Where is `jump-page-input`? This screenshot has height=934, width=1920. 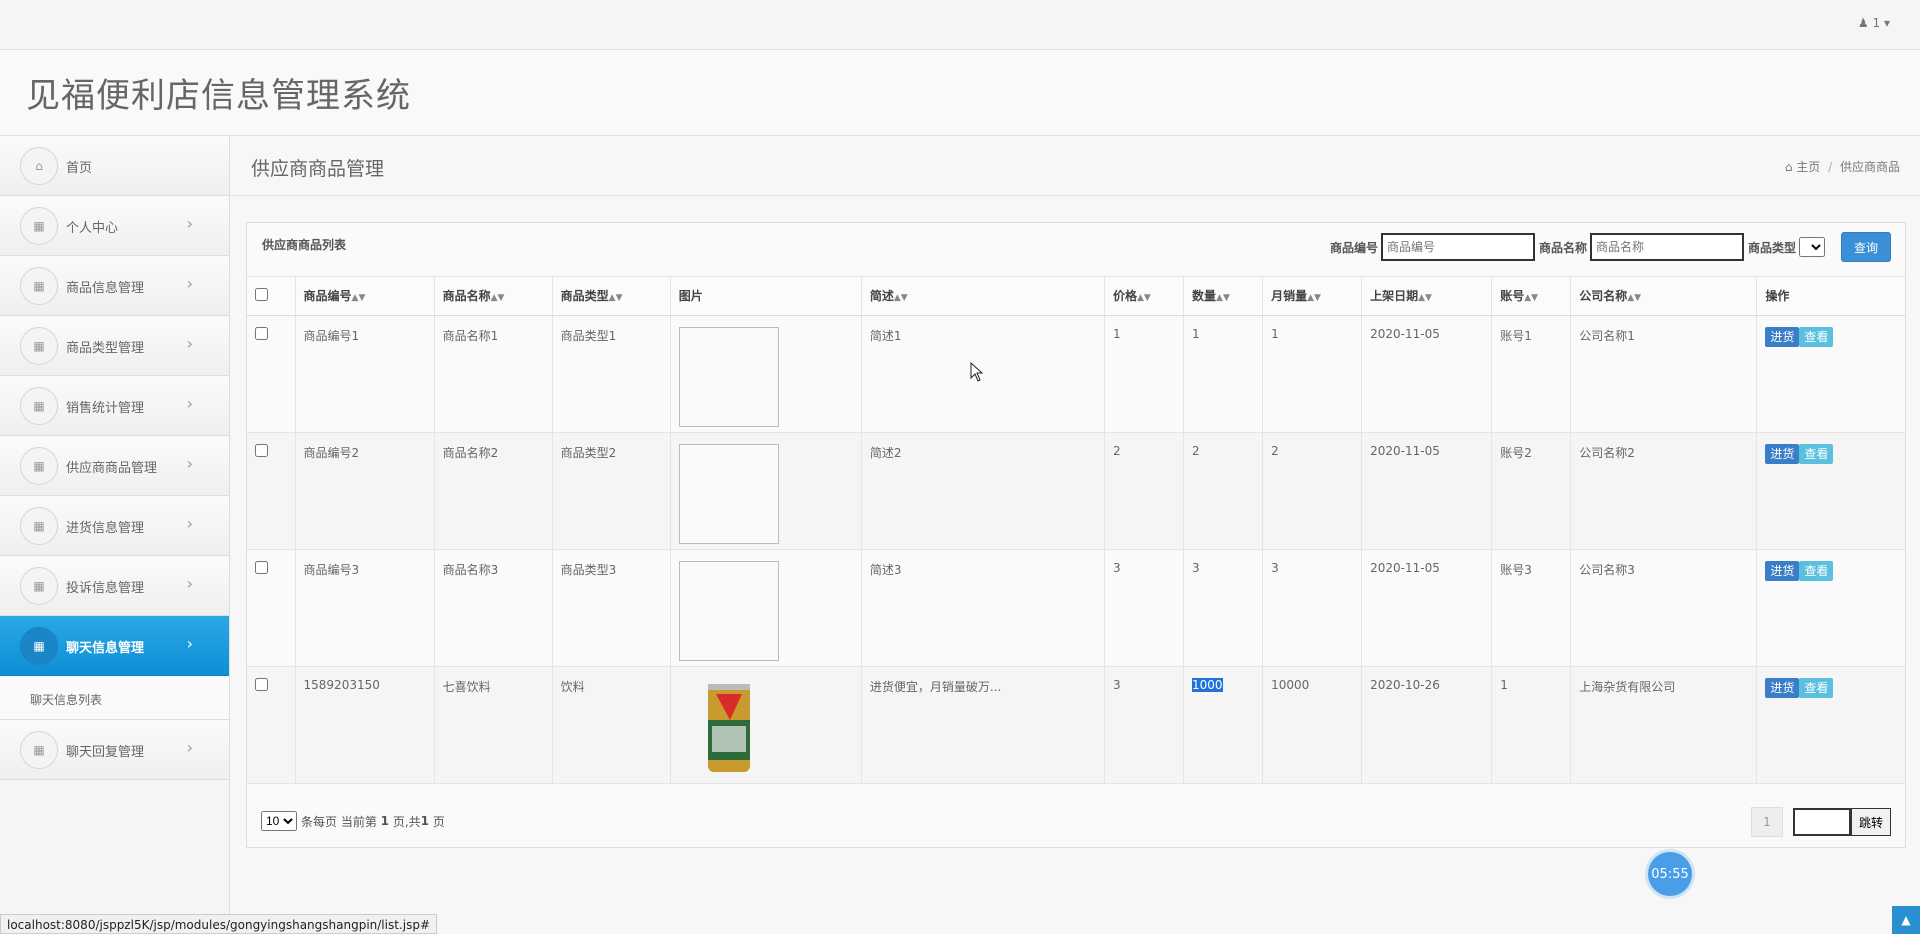
jump-page-input is located at coordinates (1822, 822).